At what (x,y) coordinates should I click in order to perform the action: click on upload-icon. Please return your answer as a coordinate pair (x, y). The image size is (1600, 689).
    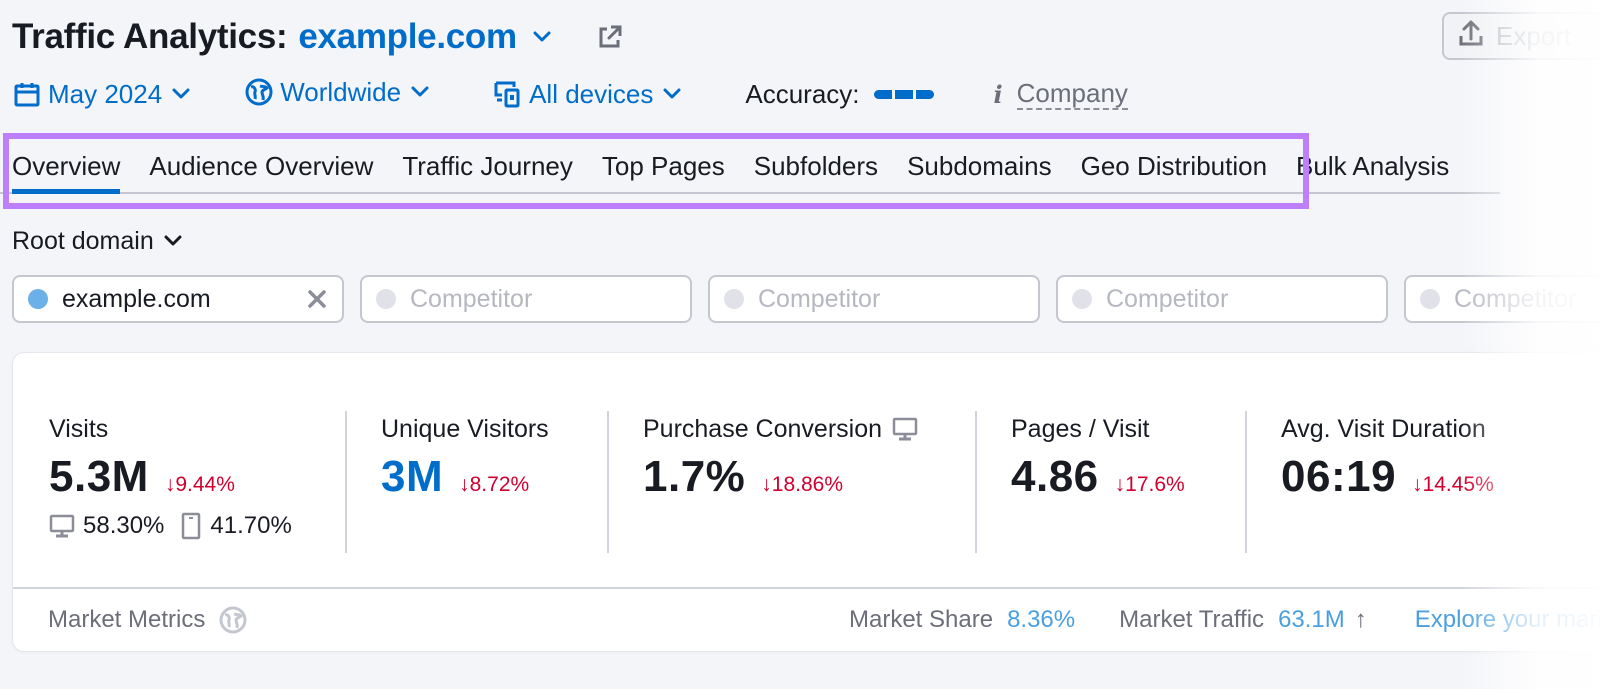
    Looking at the image, I should click on (1471, 36).